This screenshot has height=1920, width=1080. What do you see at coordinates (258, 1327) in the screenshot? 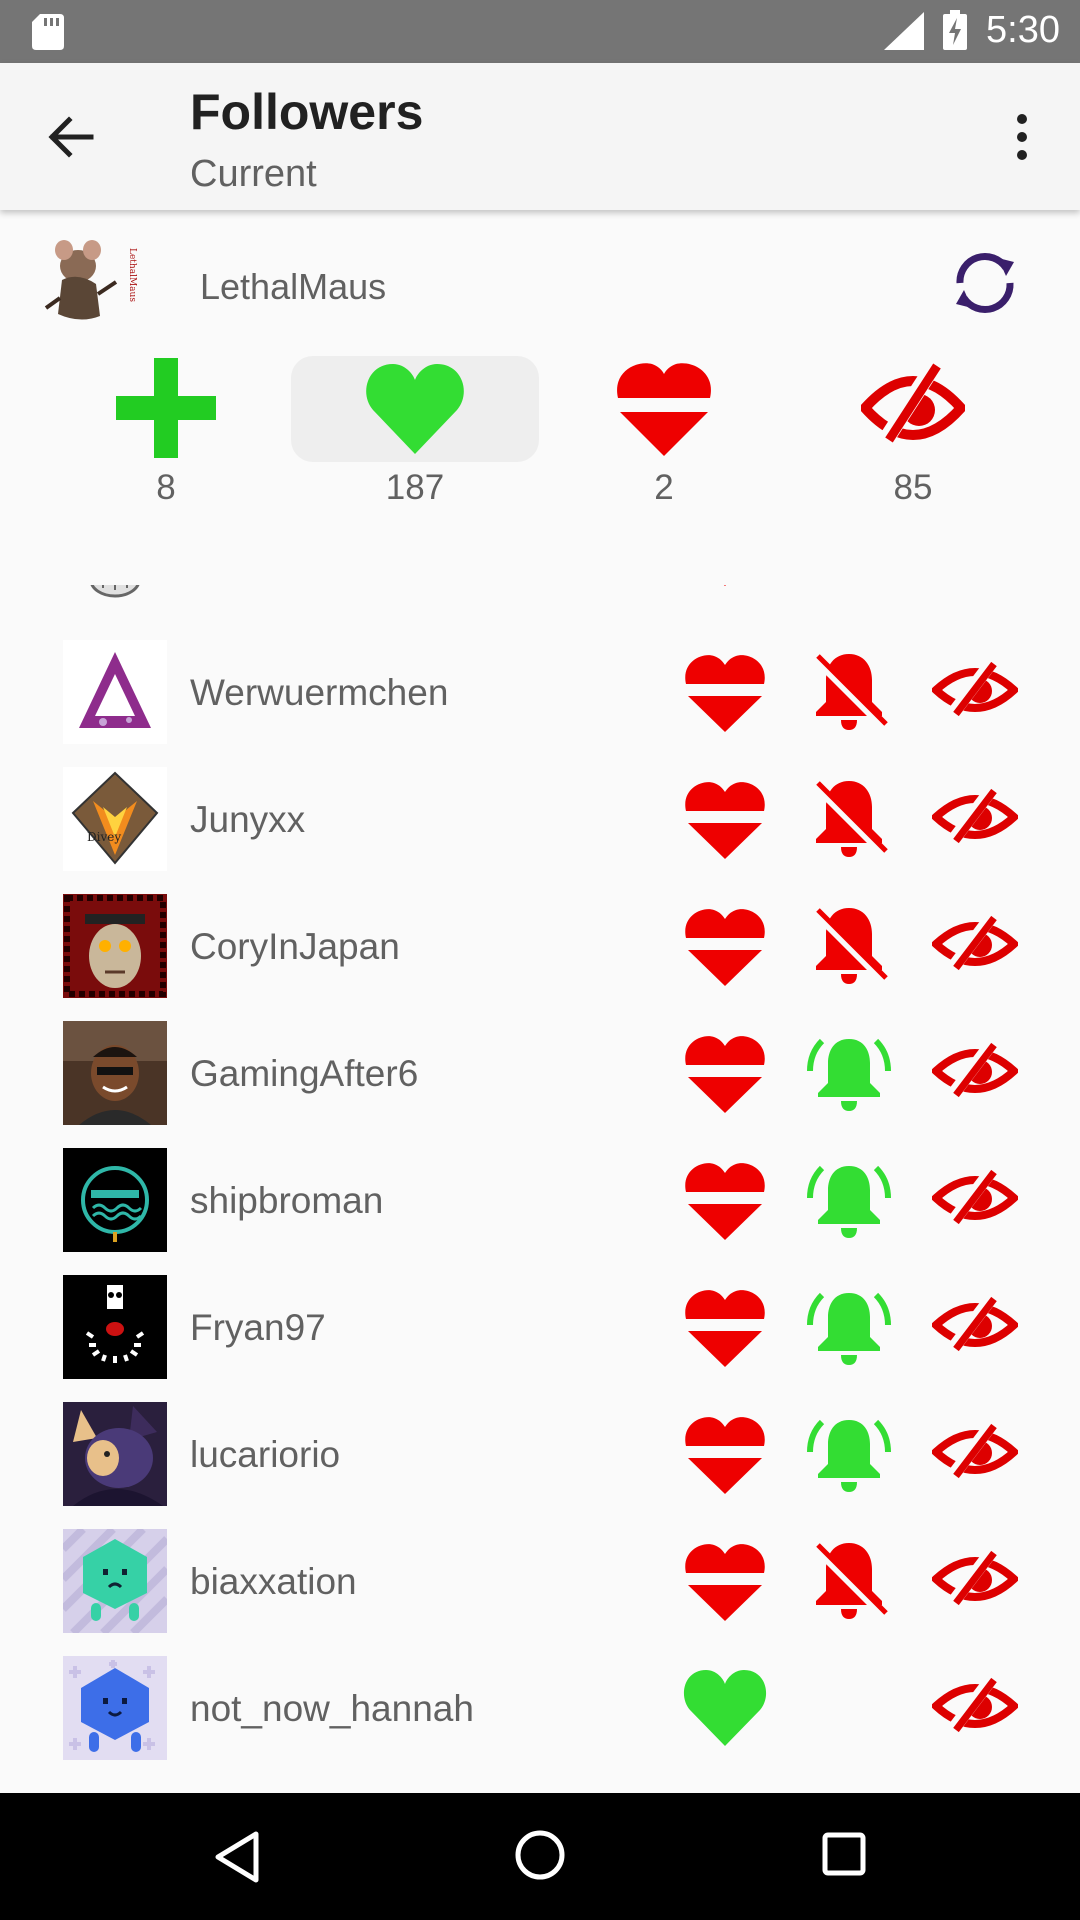
I see `follower-name: Fryan97` at bounding box center [258, 1327].